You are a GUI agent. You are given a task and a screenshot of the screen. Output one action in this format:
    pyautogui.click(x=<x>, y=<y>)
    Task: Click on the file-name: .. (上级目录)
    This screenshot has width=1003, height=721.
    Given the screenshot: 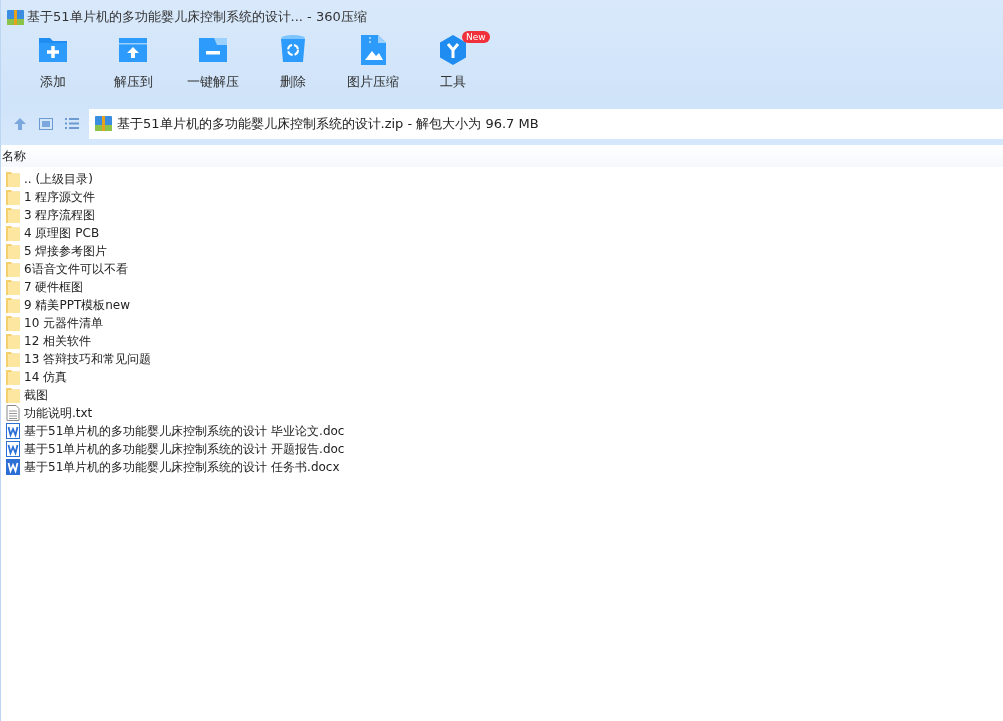 What is the action you would take?
    pyautogui.click(x=58, y=179)
    